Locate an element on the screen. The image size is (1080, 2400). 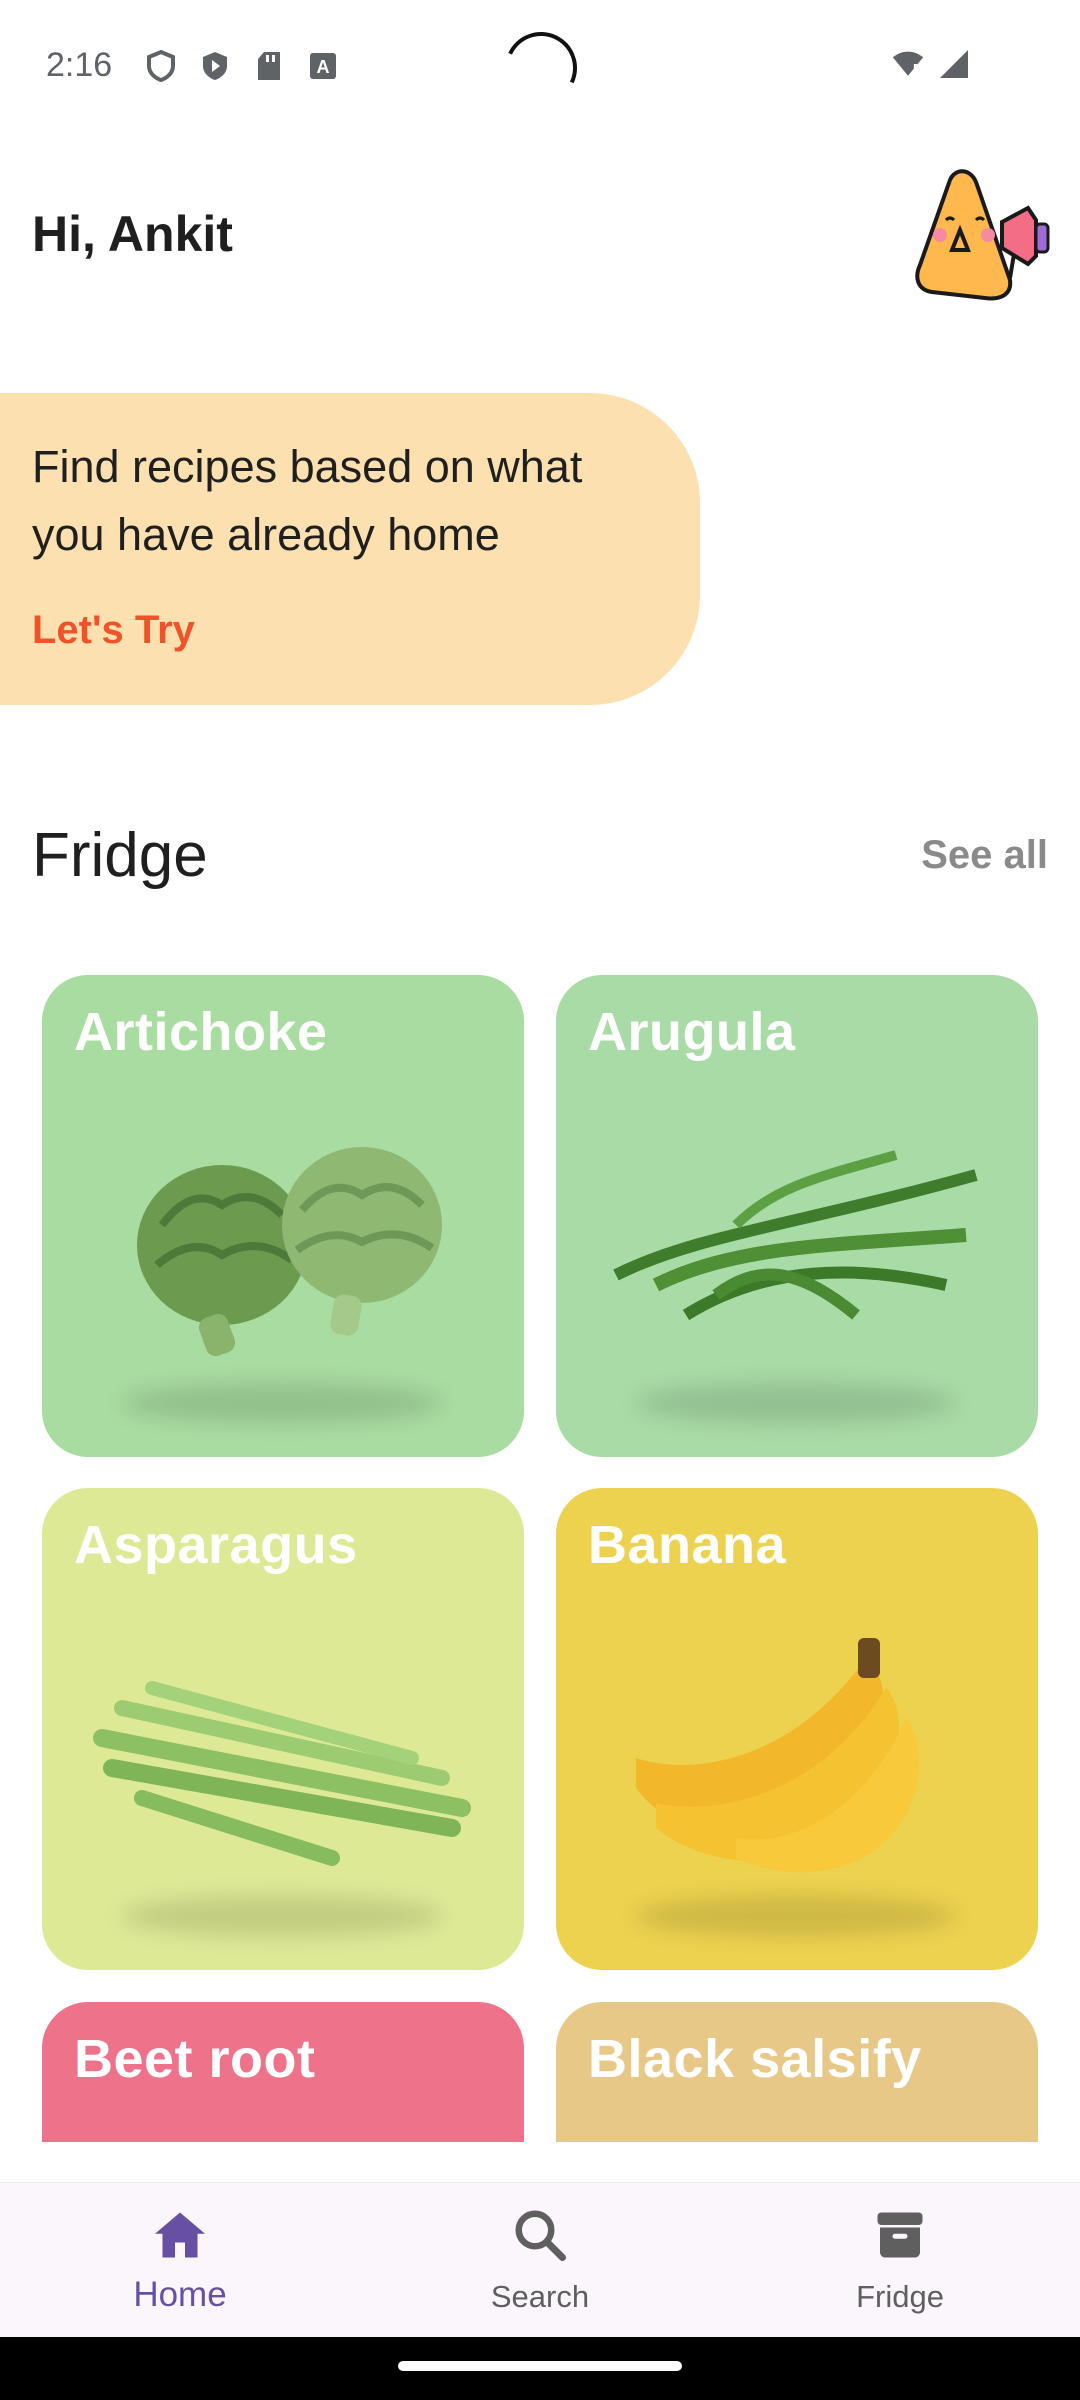
fridge-item-label: Black salsify is located at coordinates (755, 2059).